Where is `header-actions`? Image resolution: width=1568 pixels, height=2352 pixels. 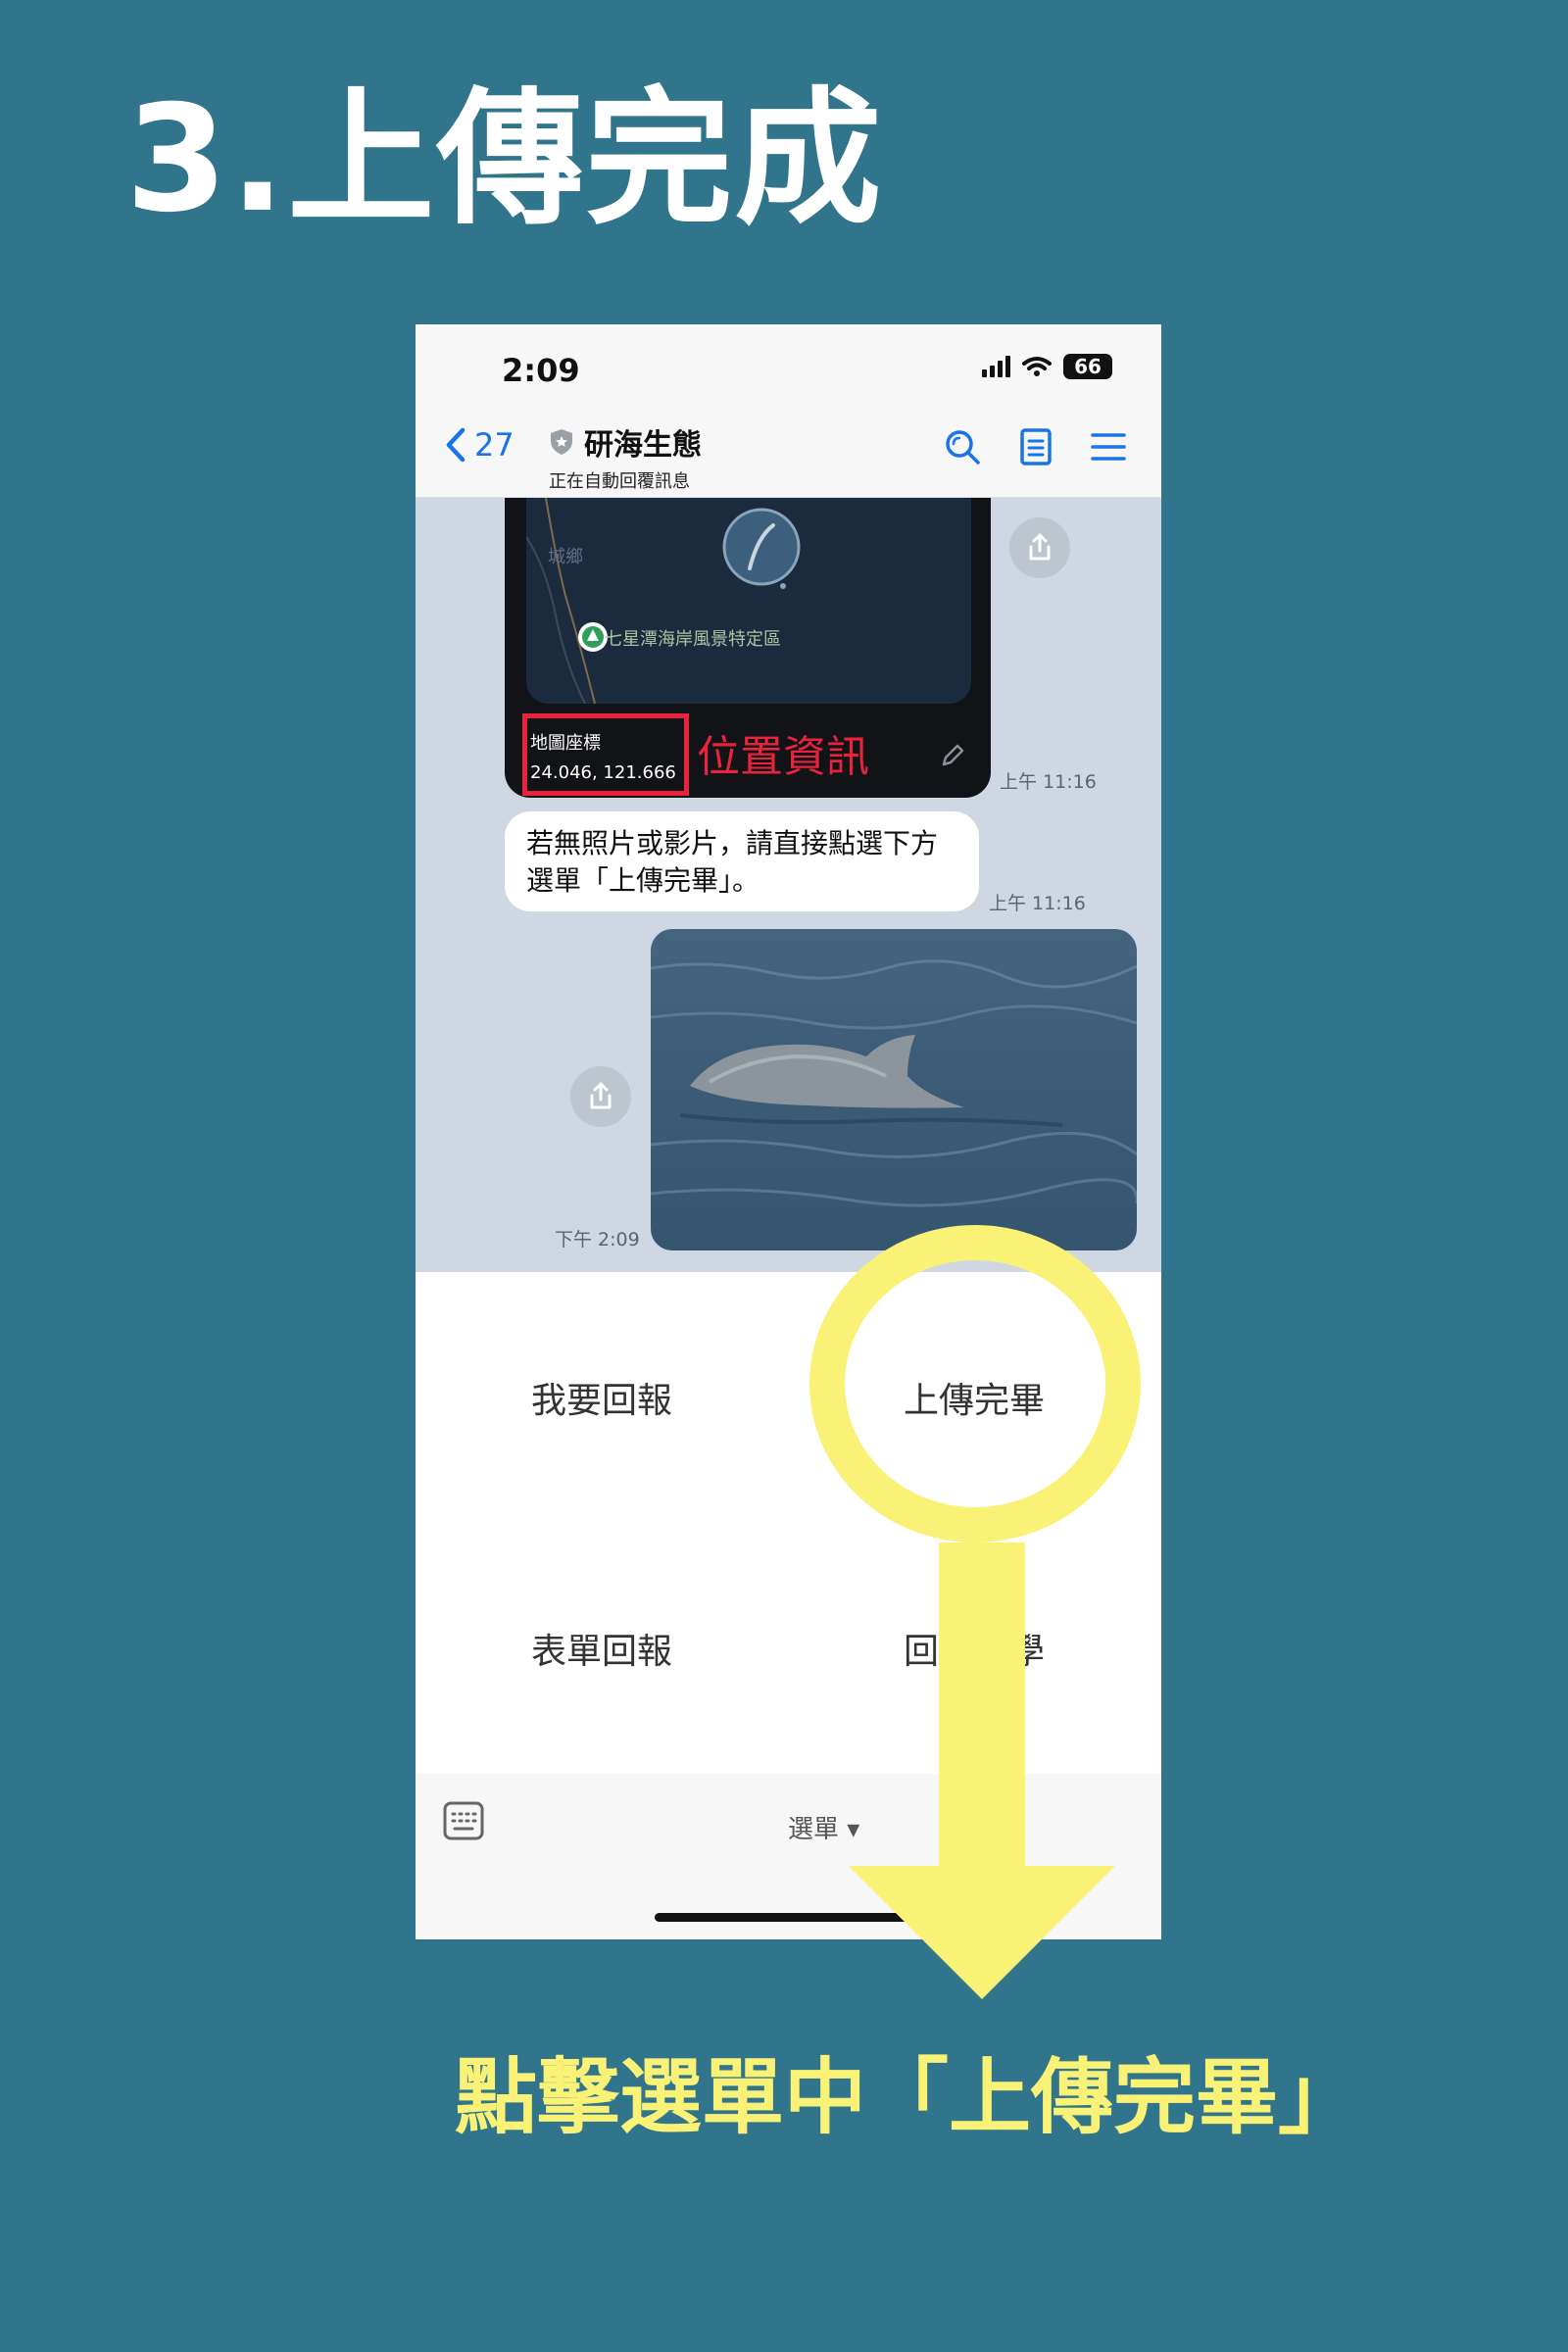
header-actions is located at coordinates (1035, 447).